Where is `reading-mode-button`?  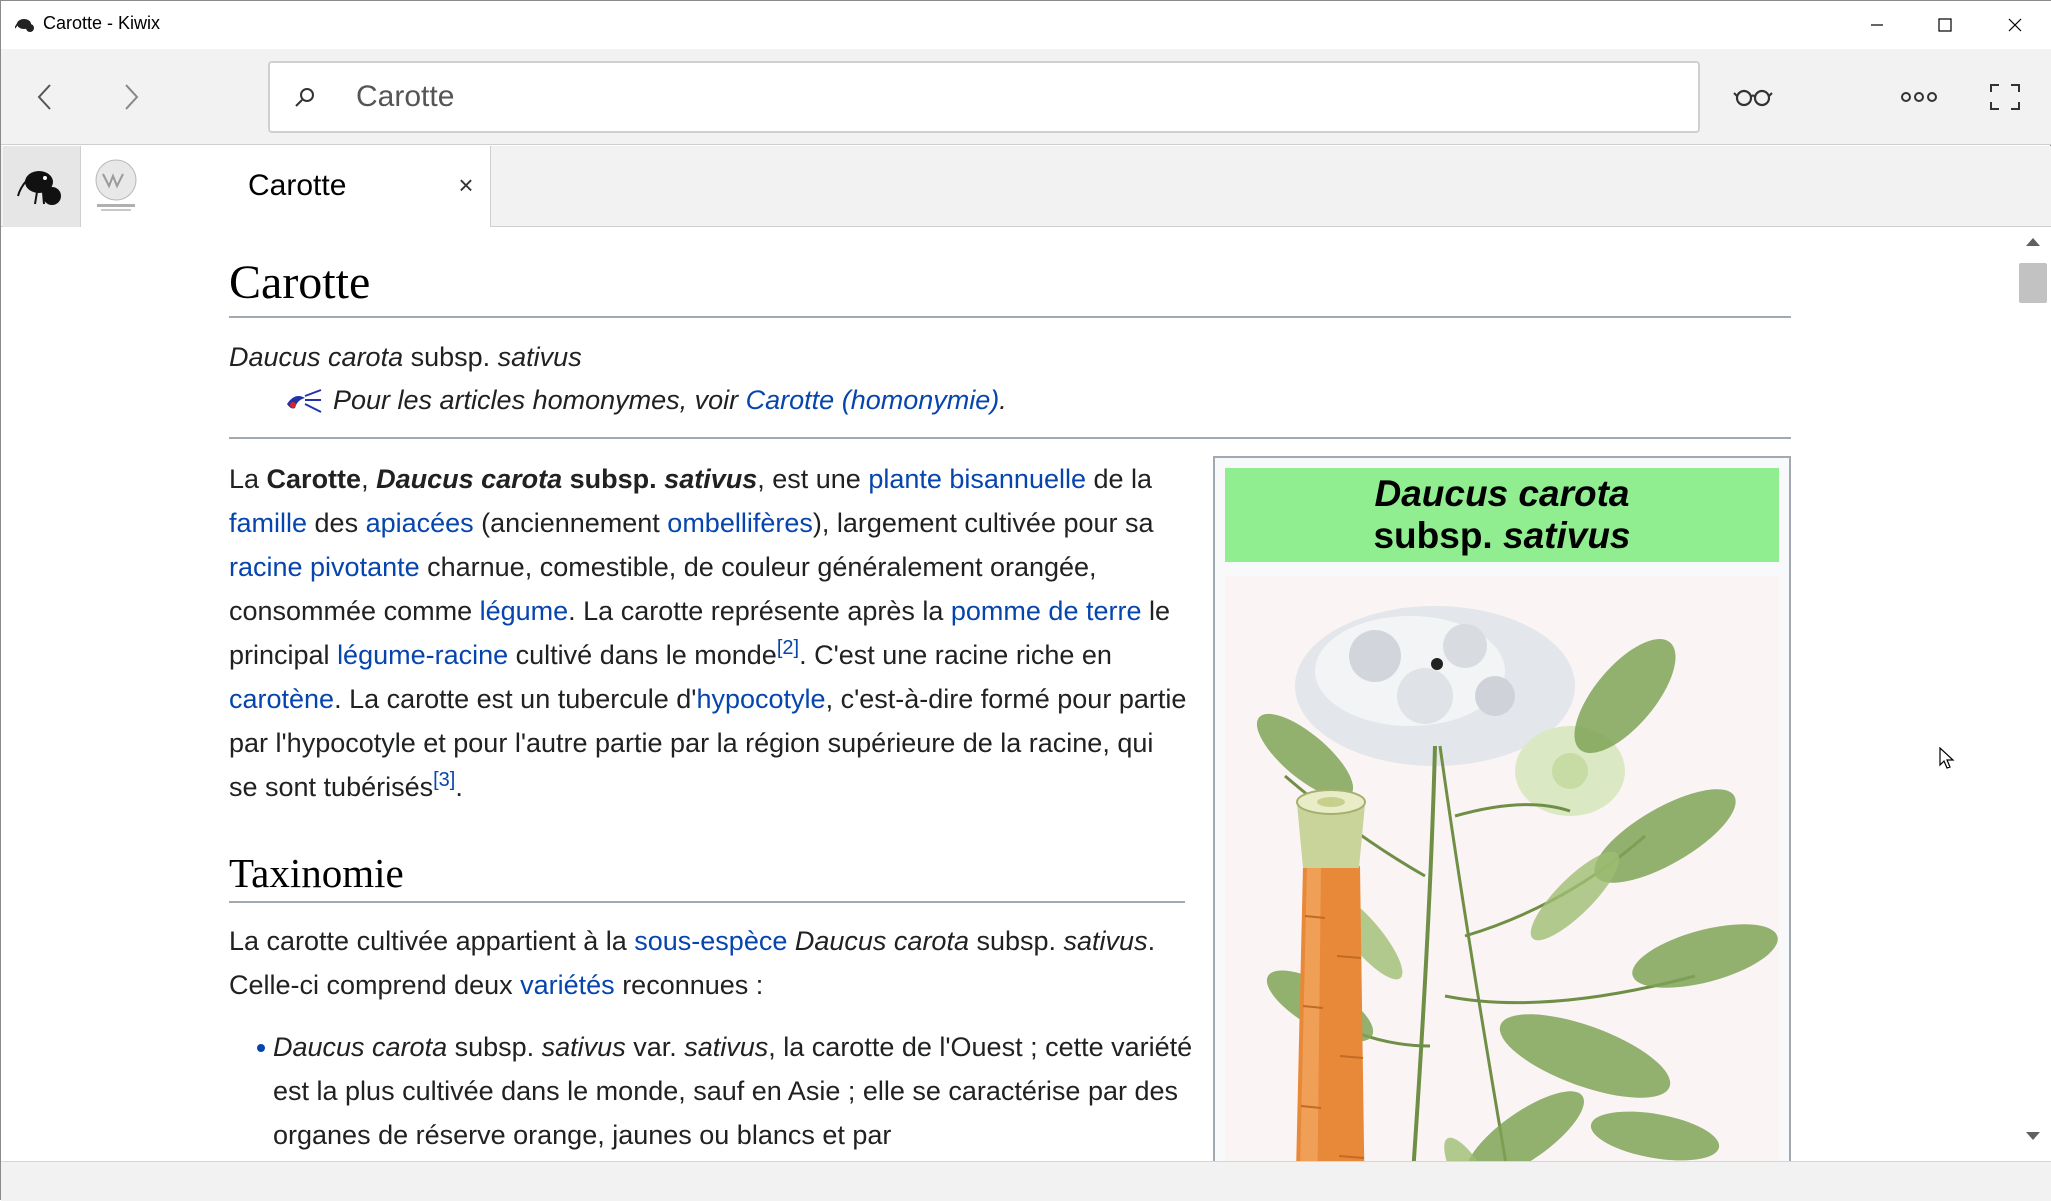 reading-mode-button is located at coordinates (1753, 97).